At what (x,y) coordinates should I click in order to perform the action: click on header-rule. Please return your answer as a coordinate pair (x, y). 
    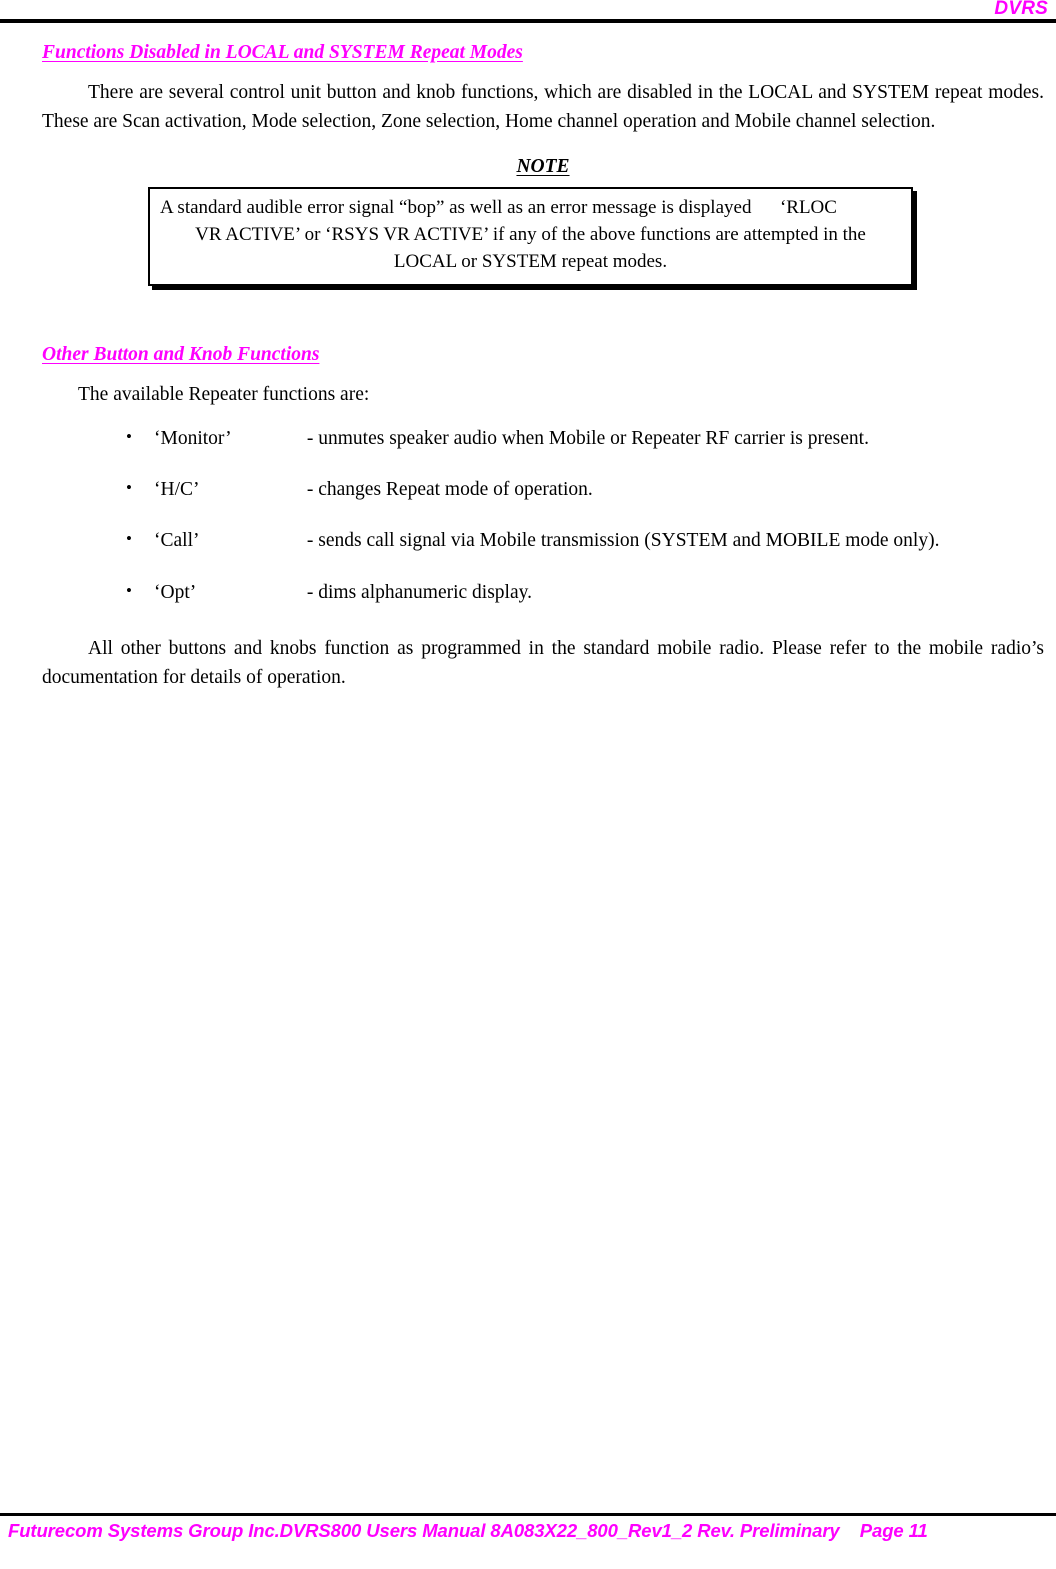
    Looking at the image, I should click on (528, 21).